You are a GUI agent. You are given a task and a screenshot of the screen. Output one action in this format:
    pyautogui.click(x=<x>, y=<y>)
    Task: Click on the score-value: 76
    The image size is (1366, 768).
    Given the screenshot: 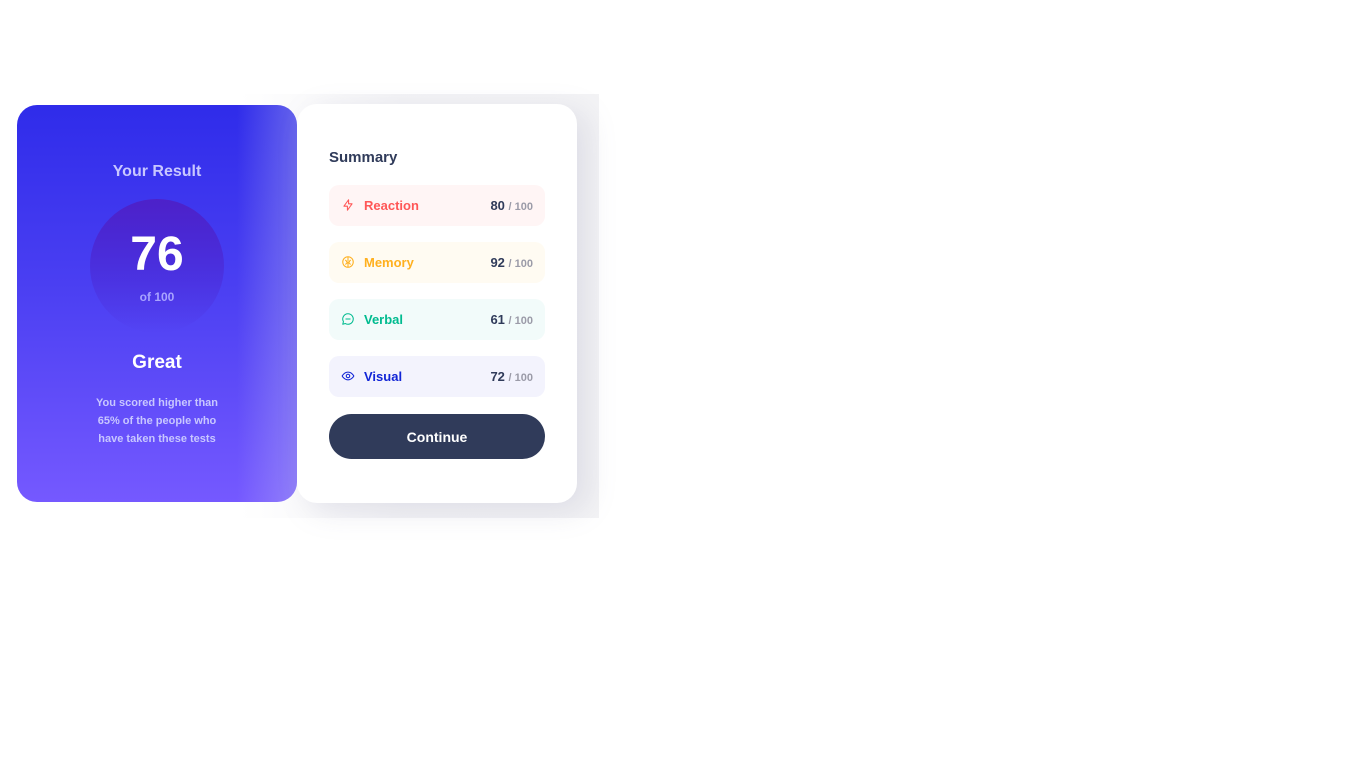 What is the action you would take?
    pyautogui.click(x=157, y=254)
    